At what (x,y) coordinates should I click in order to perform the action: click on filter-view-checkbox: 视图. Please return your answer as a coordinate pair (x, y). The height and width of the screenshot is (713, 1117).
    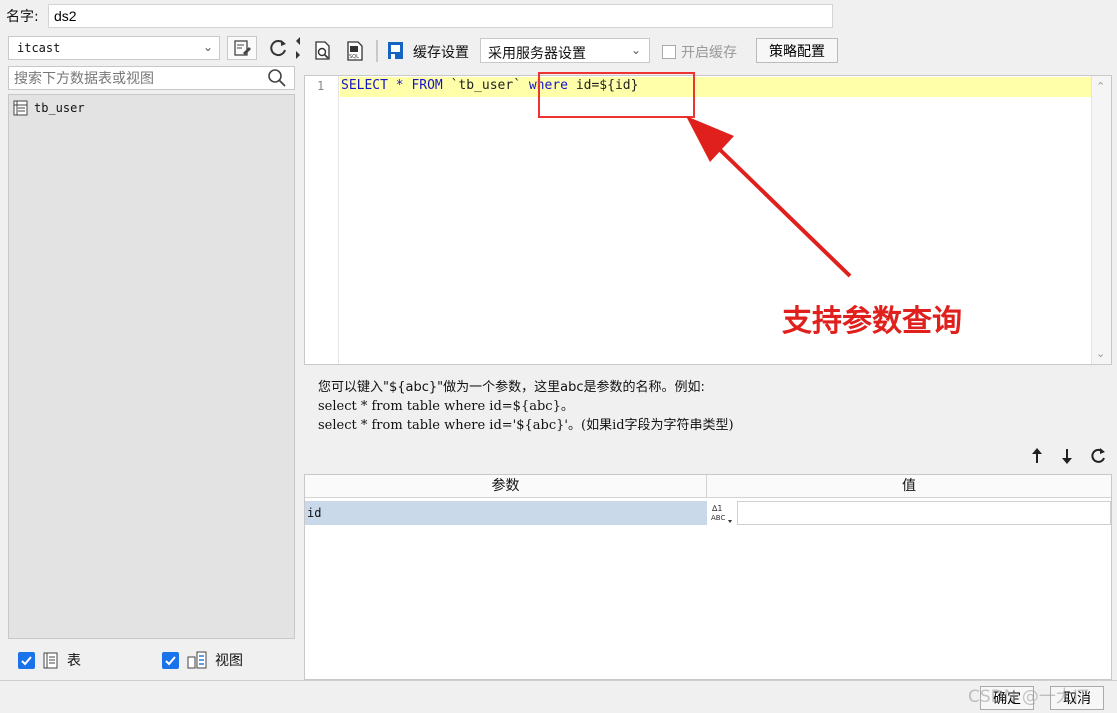
    Looking at the image, I should click on (202, 660).